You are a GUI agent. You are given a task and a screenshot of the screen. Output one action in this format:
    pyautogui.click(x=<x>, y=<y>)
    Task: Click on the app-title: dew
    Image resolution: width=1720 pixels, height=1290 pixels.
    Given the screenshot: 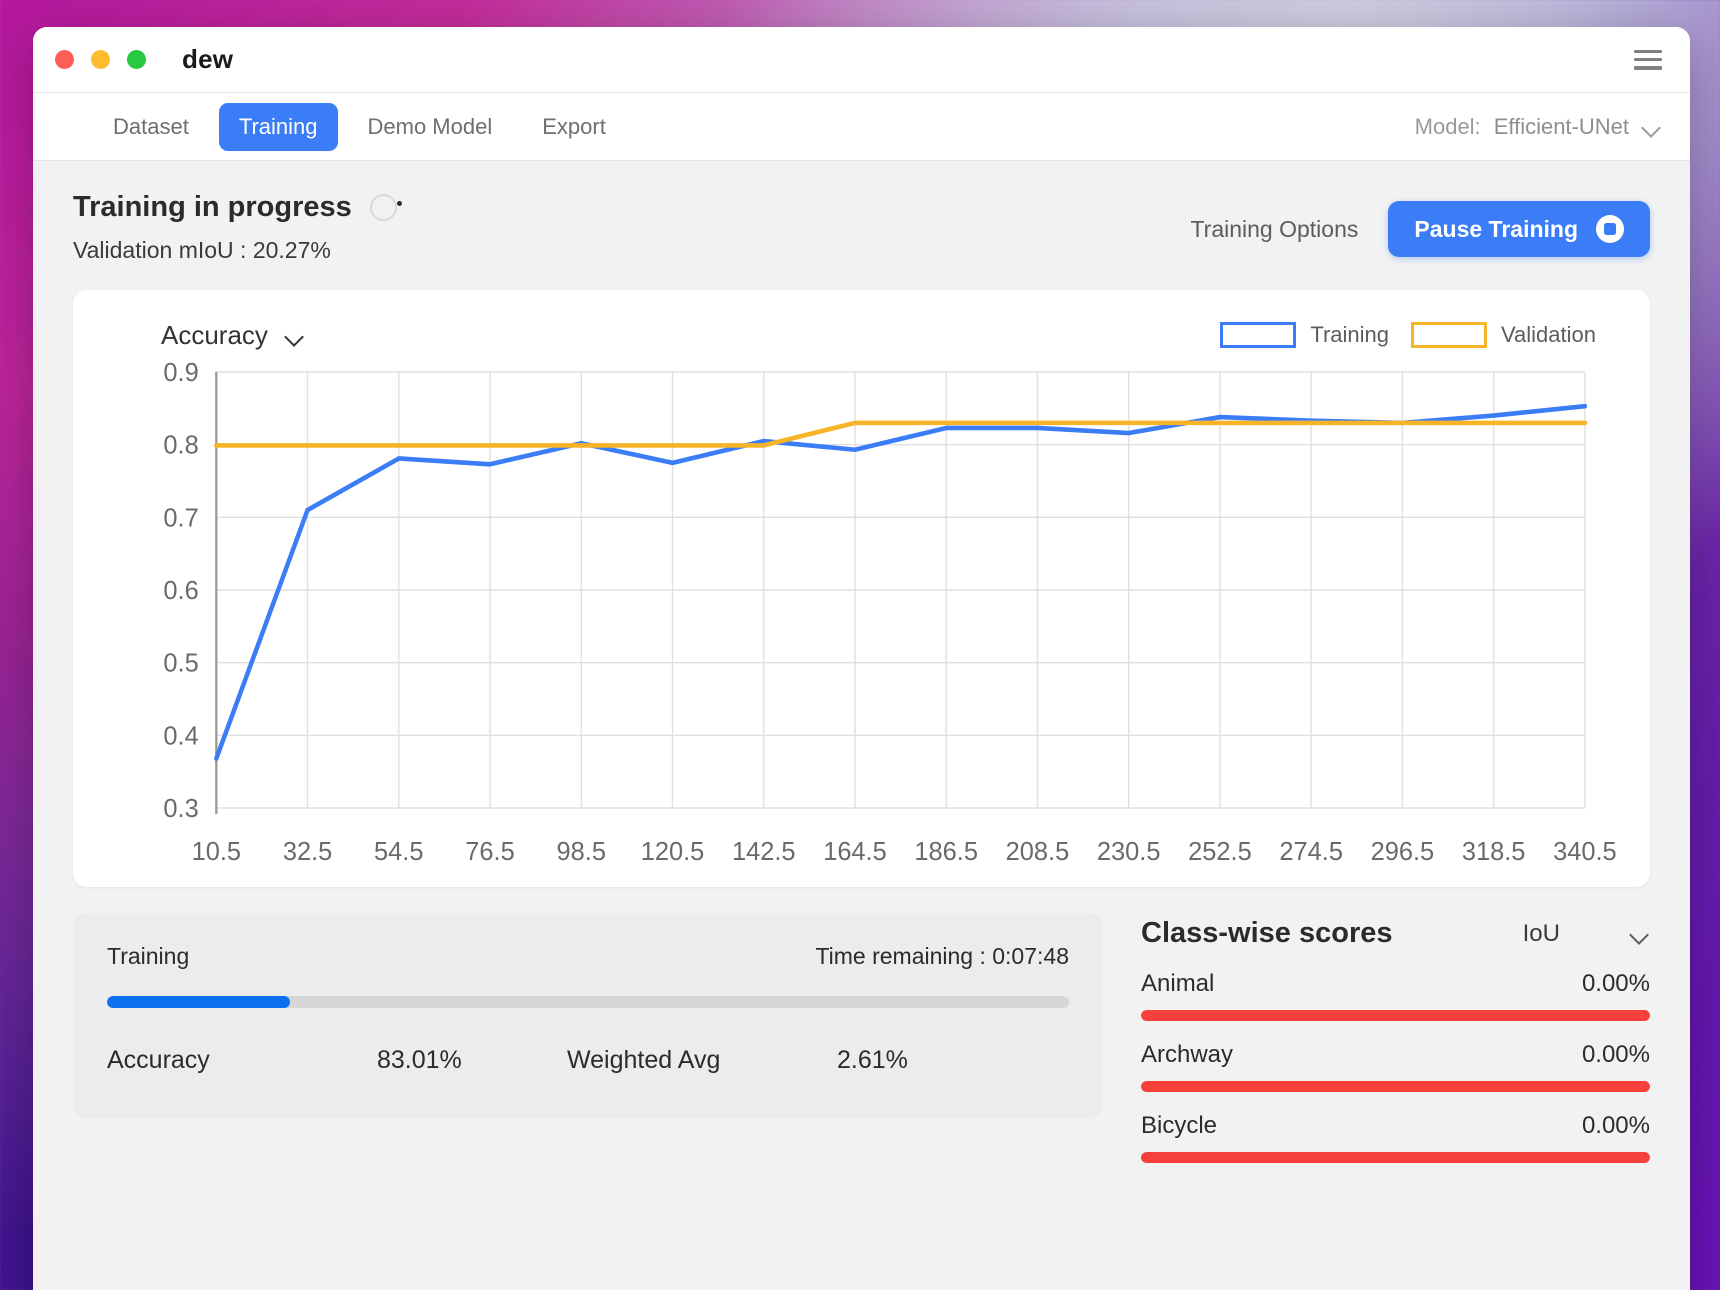 What is the action you would take?
    pyautogui.click(x=208, y=59)
    